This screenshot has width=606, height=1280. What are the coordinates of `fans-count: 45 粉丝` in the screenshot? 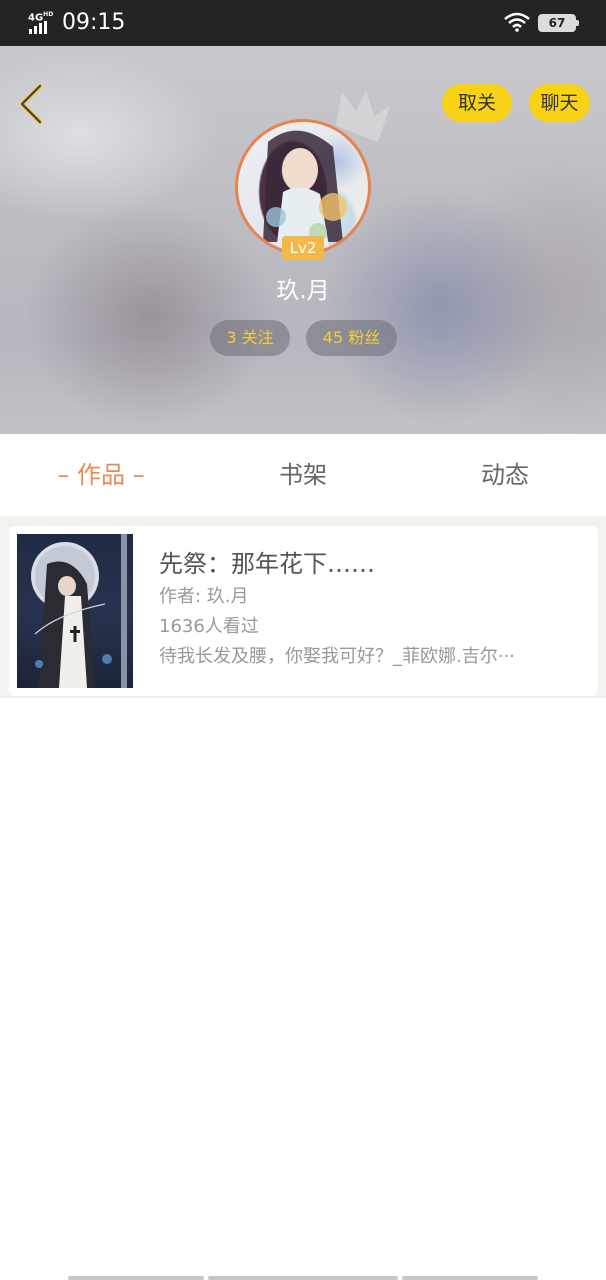 It's located at (351, 338).